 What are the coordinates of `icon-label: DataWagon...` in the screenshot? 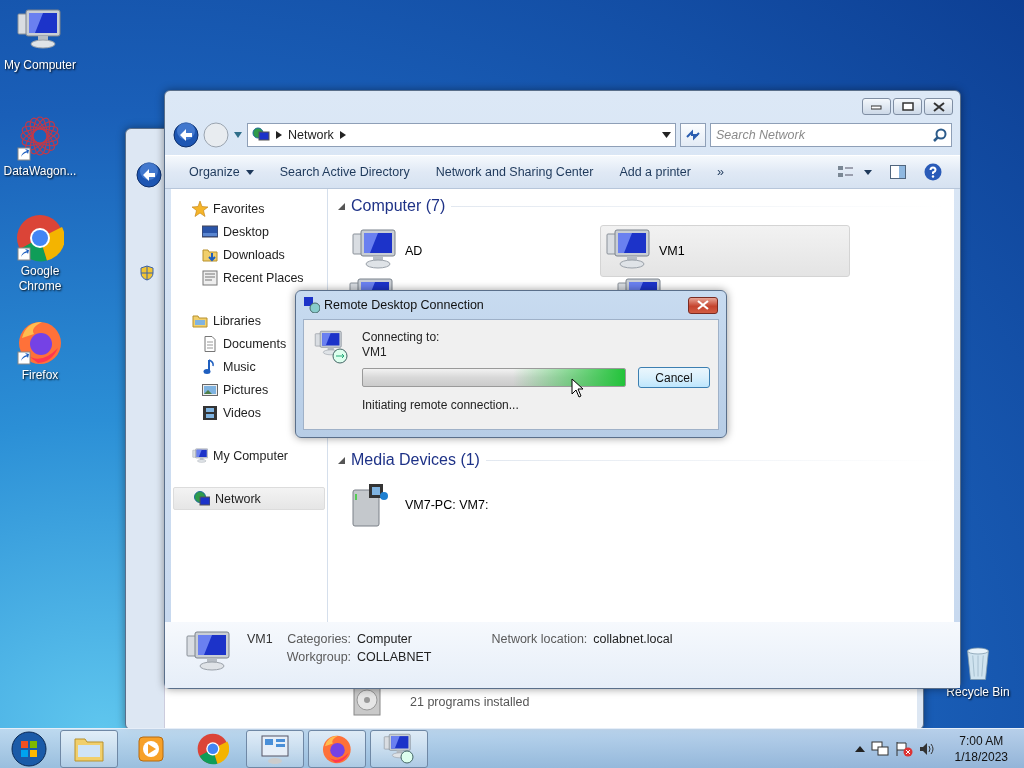 It's located at (40, 171).